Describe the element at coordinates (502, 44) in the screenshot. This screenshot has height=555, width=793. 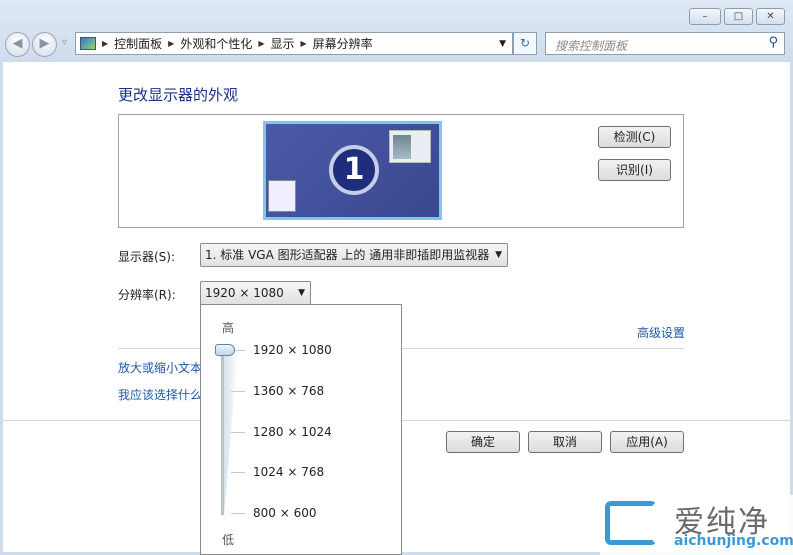
I see `address-dropdown-icon: ▼` at that location.